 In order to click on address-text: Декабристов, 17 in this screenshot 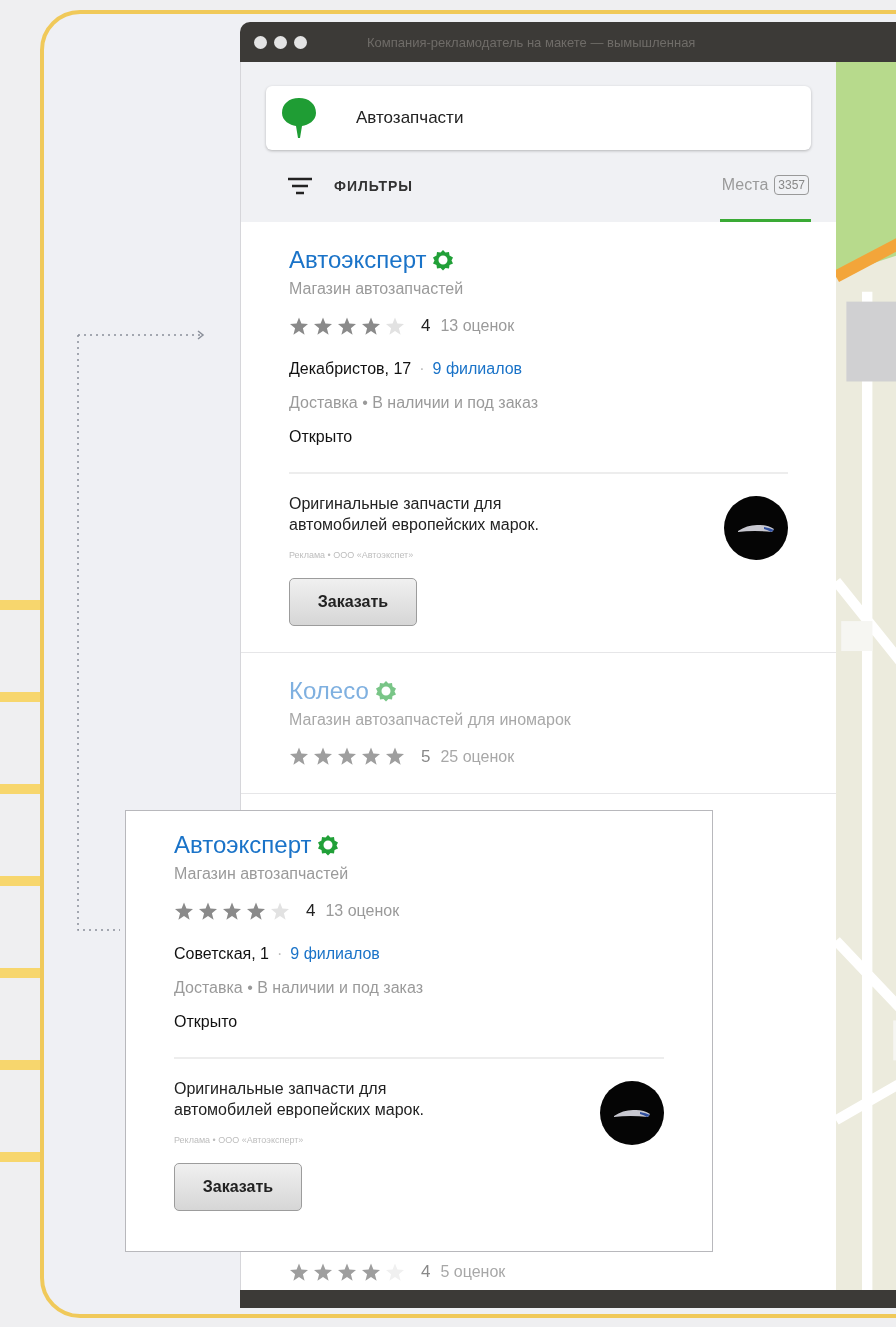, I will do `click(350, 369)`.